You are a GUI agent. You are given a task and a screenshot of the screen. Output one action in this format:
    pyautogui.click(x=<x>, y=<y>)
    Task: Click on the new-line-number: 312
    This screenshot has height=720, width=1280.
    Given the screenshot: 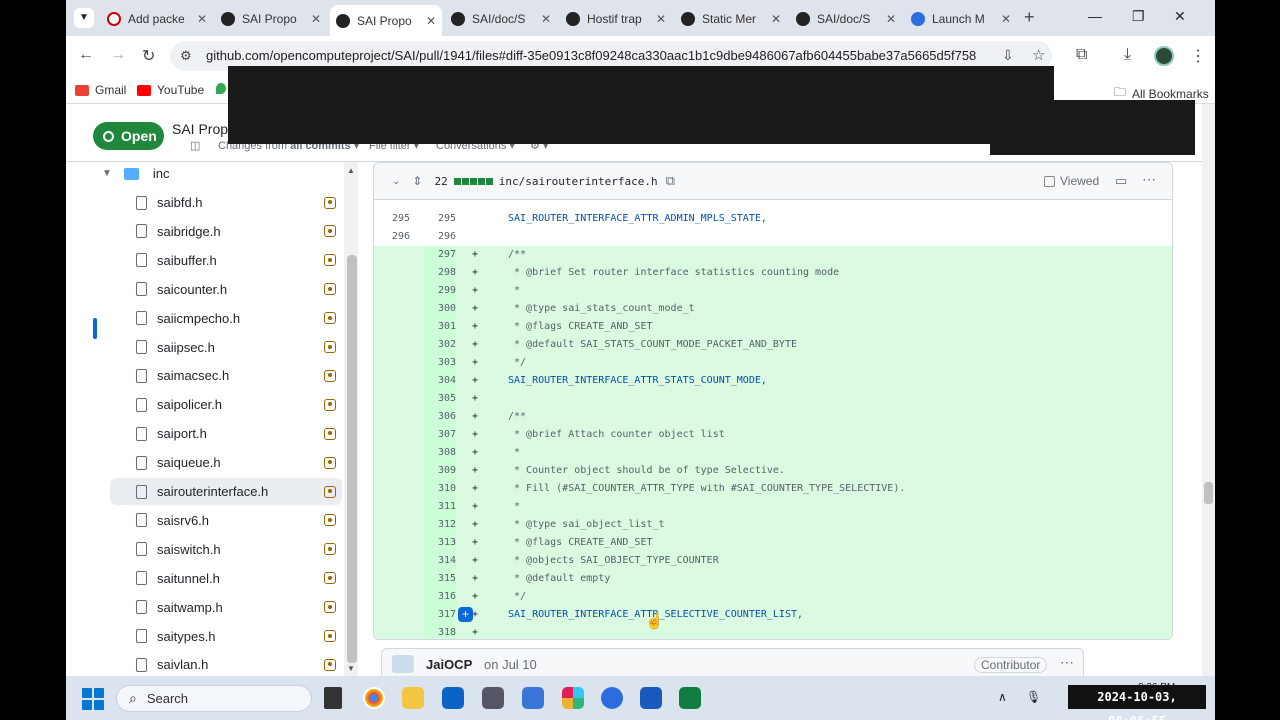 What is the action you would take?
    pyautogui.click(x=440, y=525)
    